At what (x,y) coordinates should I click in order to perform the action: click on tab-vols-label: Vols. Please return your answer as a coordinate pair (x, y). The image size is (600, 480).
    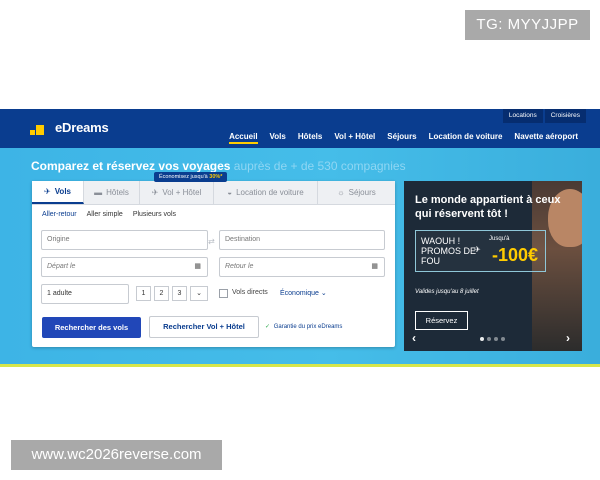
    Looking at the image, I should click on (62, 191).